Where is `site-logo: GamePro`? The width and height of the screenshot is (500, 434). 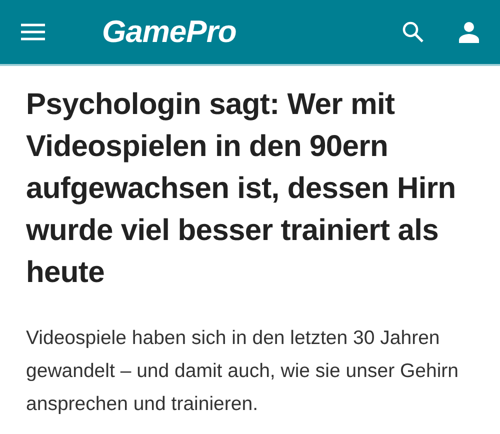
site-logo: GamePro is located at coordinates (169, 32).